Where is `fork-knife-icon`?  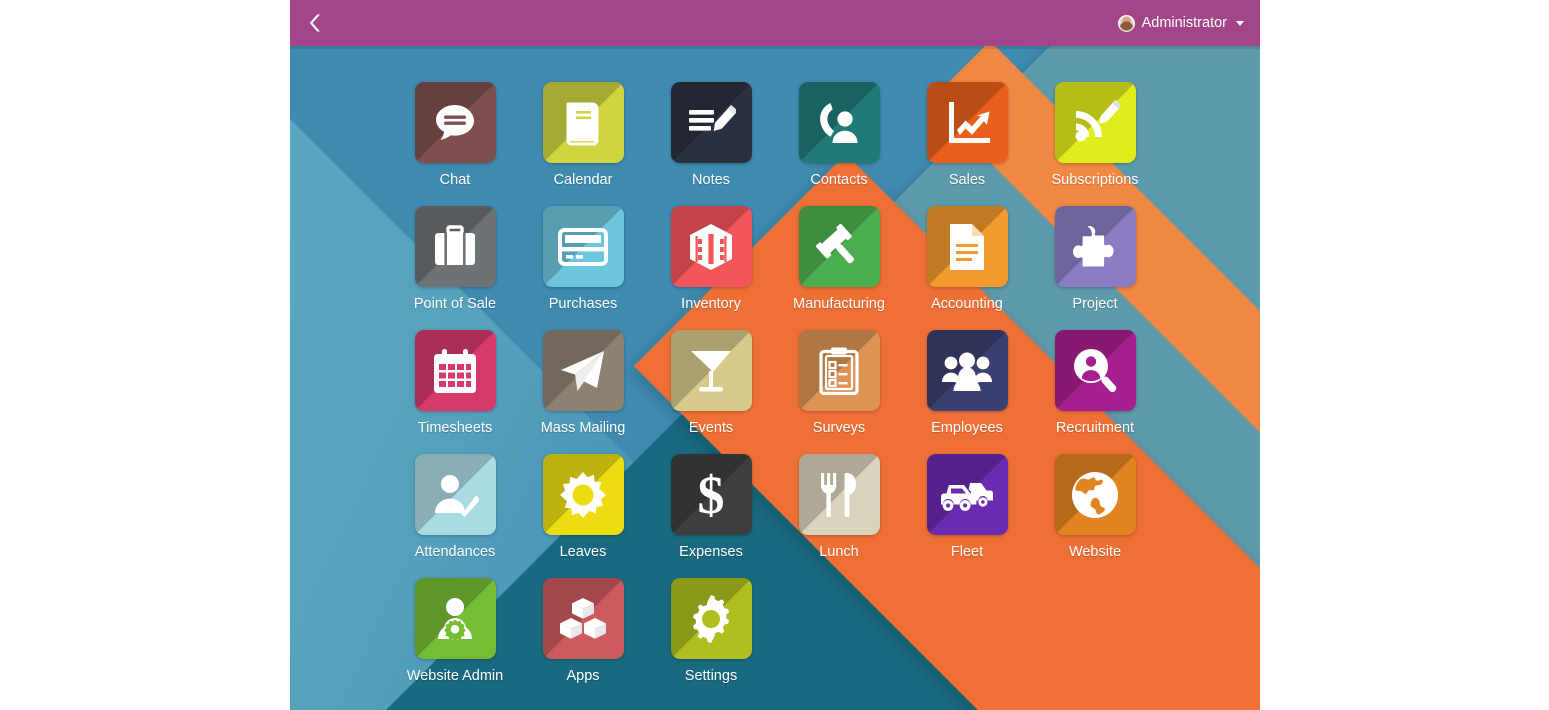
fork-knife-icon is located at coordinates (839, 494).